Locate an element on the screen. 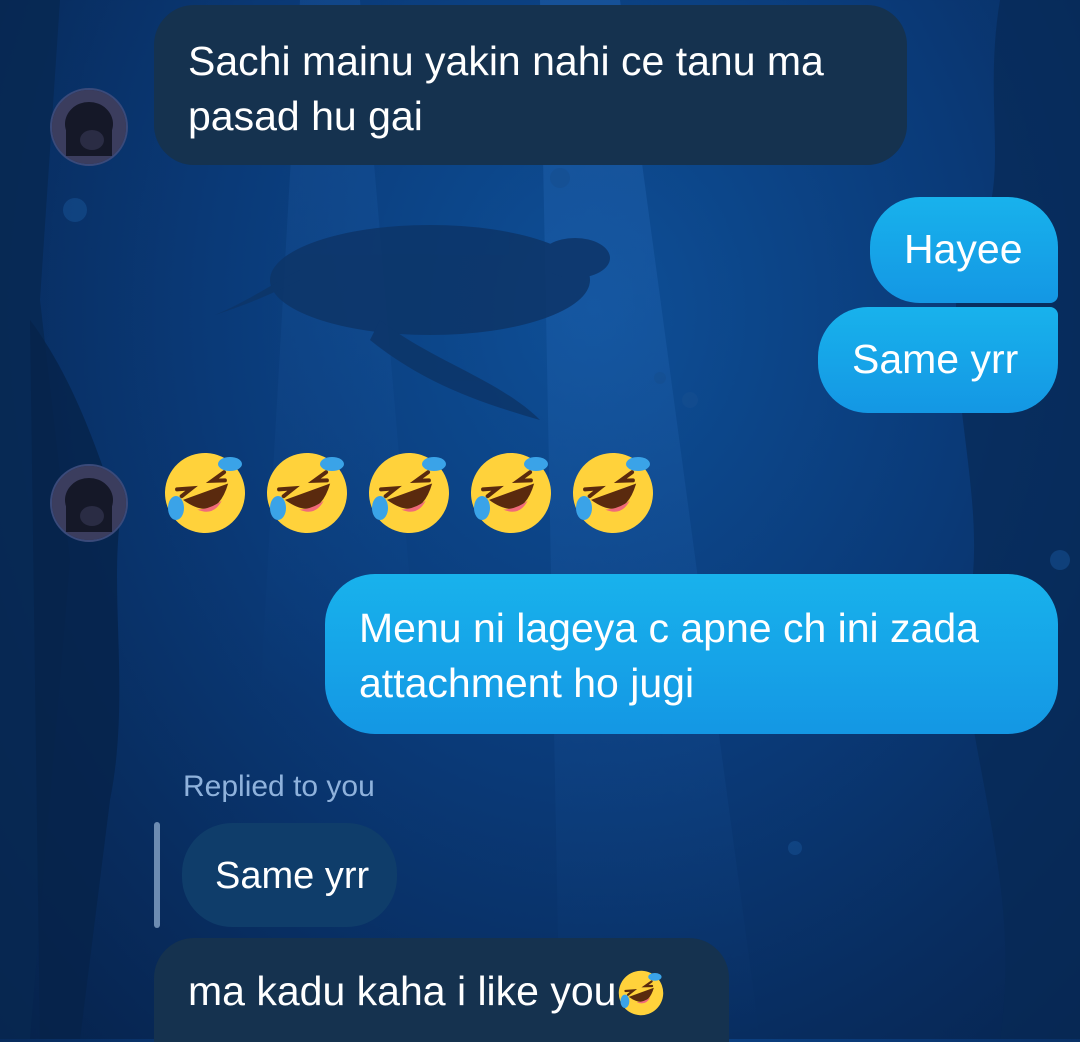 The width and height of the screenshot is (1080, 1042). message-bubble-outgoing: Hayee is located at coordinates (964, 250).